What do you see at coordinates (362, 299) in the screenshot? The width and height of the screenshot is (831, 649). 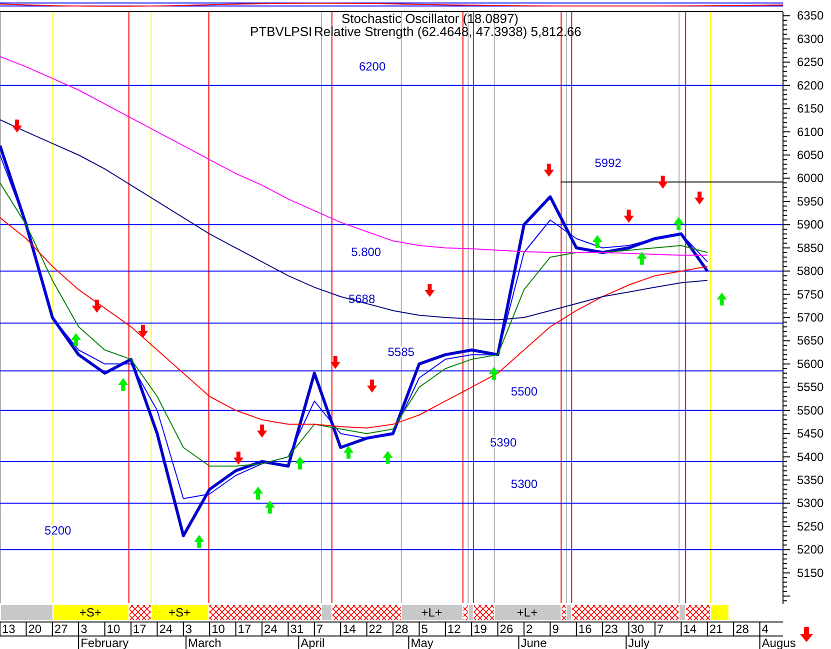 I see `level-label: 5688` at bounding box center [362, 299].